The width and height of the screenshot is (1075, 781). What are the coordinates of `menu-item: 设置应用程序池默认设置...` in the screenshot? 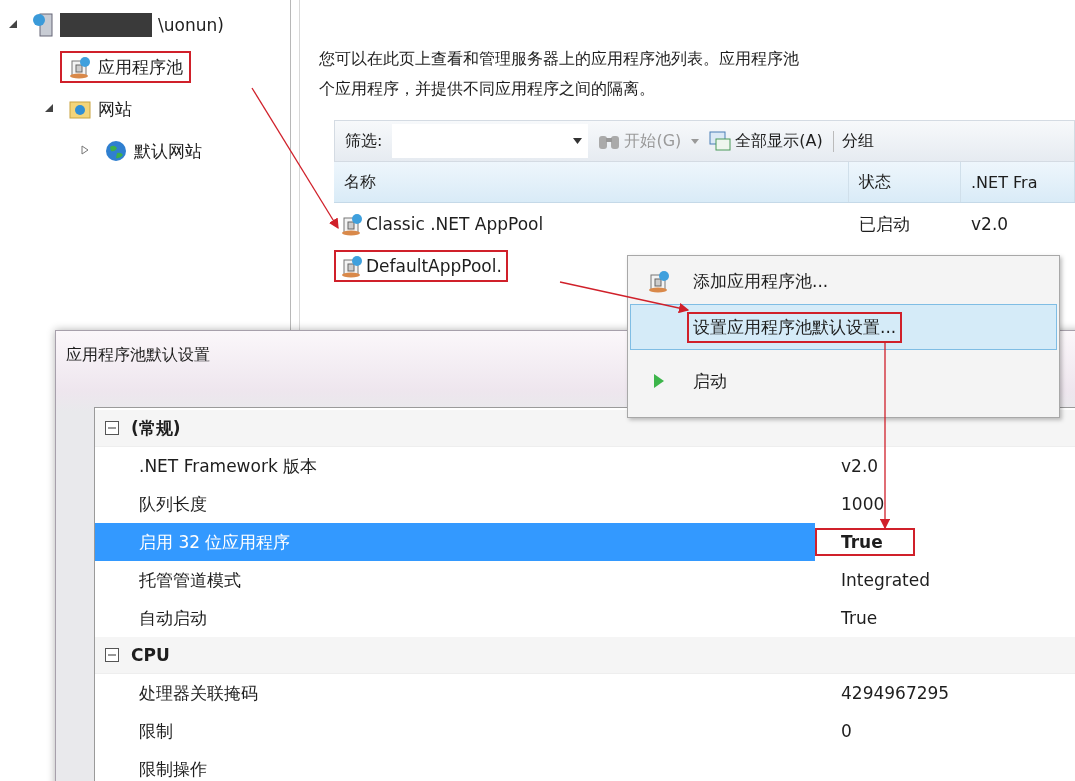 It's located at (843, 327).